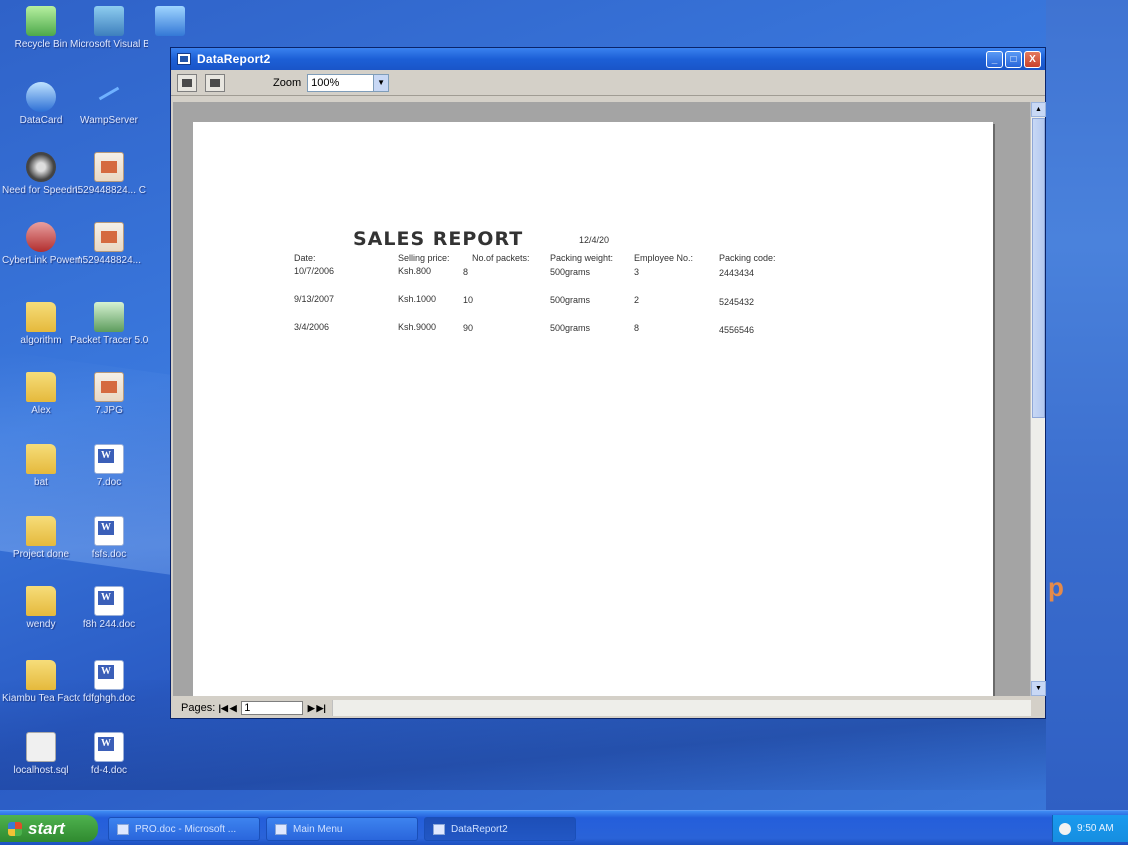 The width and height of the screenshot is (1128, 845). Describe the element at coordinates (311, 708) in the screenshot. I see `next-page-button: ▶` at that location.